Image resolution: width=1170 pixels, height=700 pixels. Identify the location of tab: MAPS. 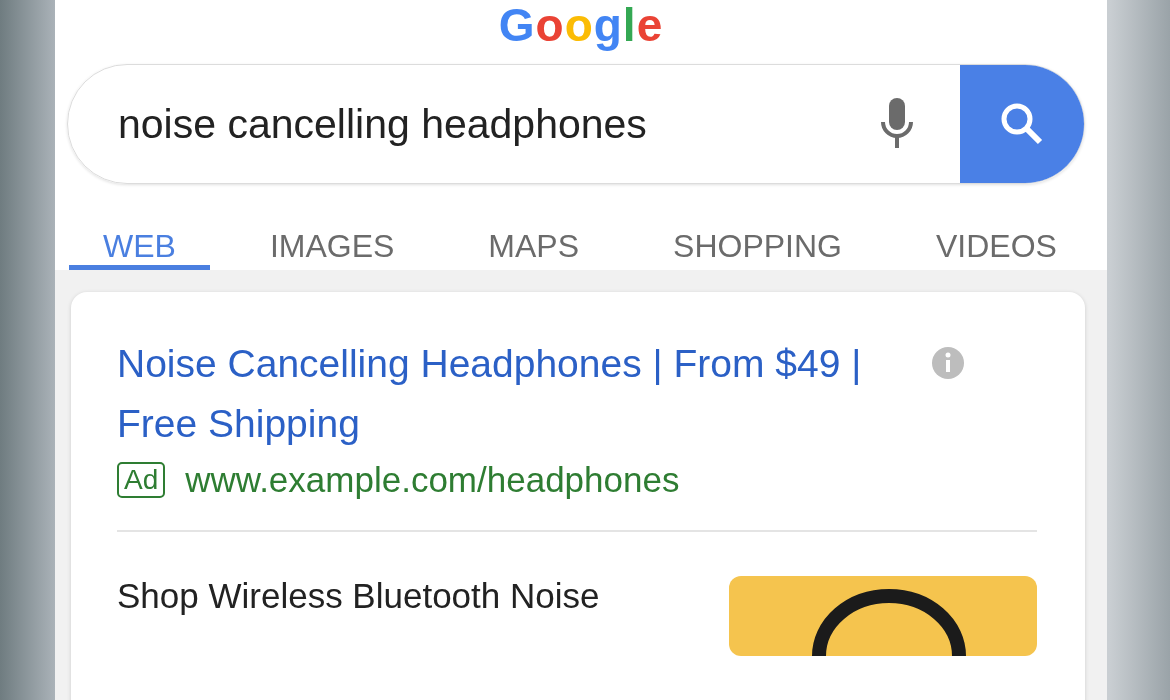
(534, 227).